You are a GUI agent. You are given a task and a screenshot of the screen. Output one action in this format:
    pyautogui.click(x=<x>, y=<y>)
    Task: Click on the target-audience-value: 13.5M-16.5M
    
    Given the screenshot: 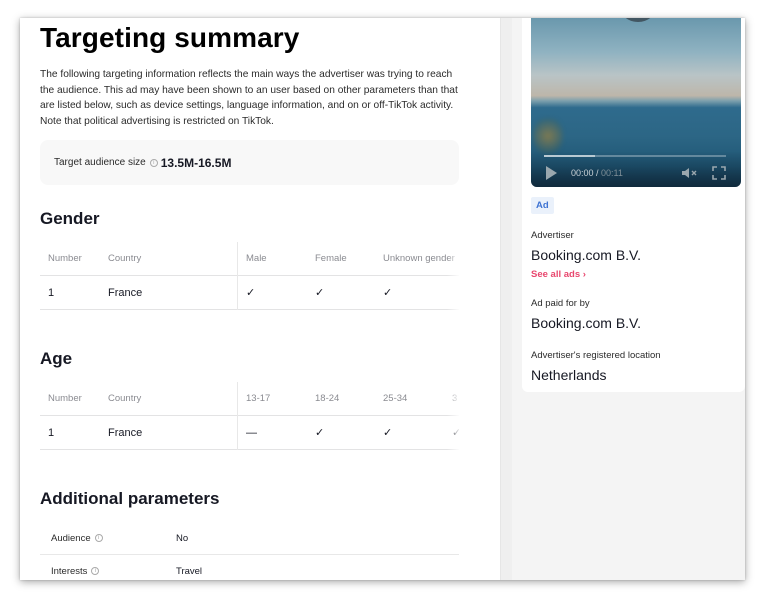 What is the action you would take?
    pyautogui.click(x=196, y=162)
    